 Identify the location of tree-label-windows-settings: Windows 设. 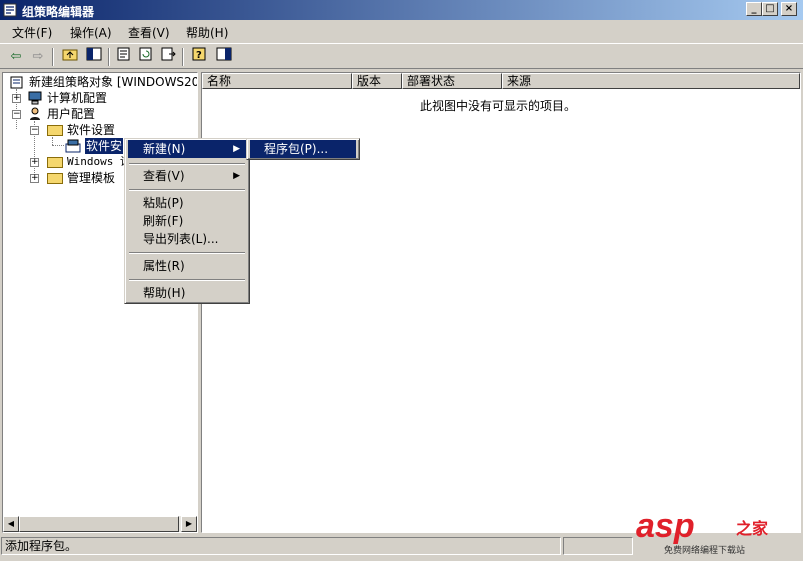
(99, 161).